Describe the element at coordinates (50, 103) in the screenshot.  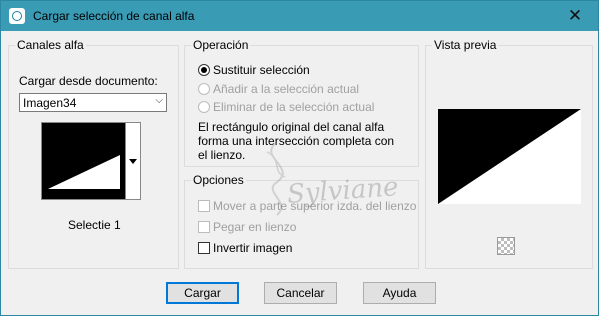
I see `document-select-value: Imagen34` at that location.